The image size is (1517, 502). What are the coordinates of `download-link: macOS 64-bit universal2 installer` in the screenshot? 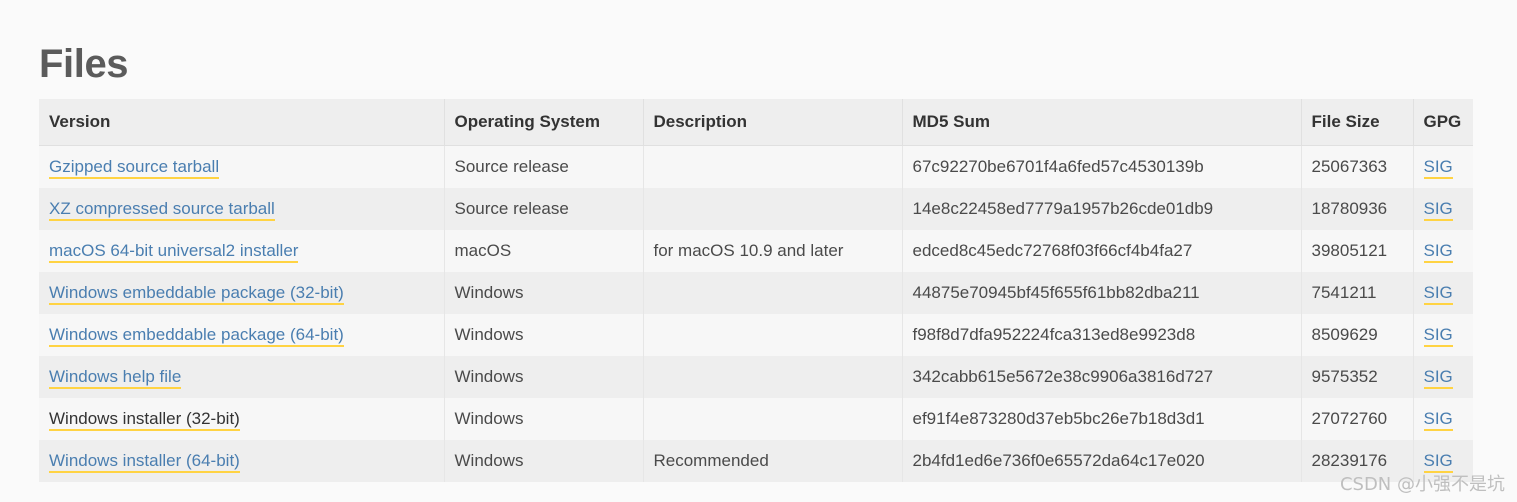 It's located at (174, 252).